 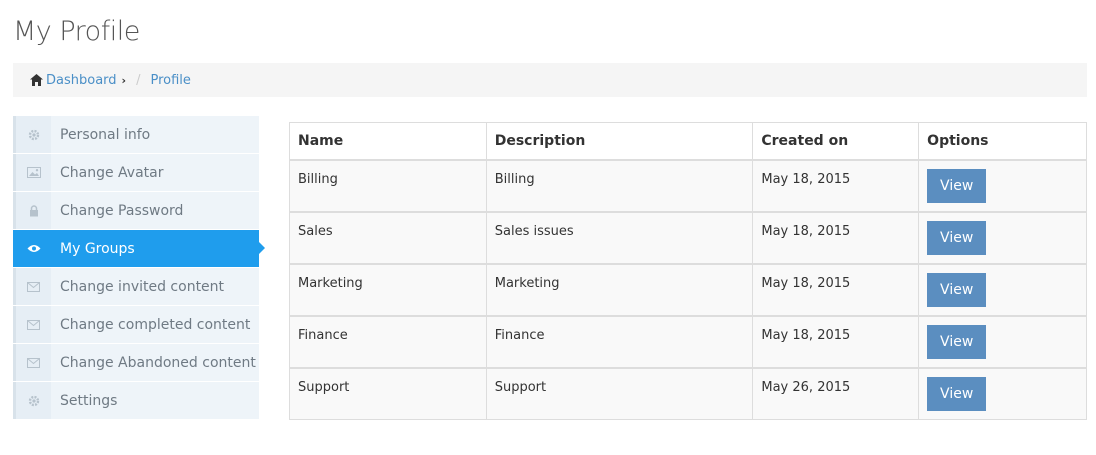 I want to click on sidebar-item-change-invited-content: Change invited content, so click(x=136, y=286).